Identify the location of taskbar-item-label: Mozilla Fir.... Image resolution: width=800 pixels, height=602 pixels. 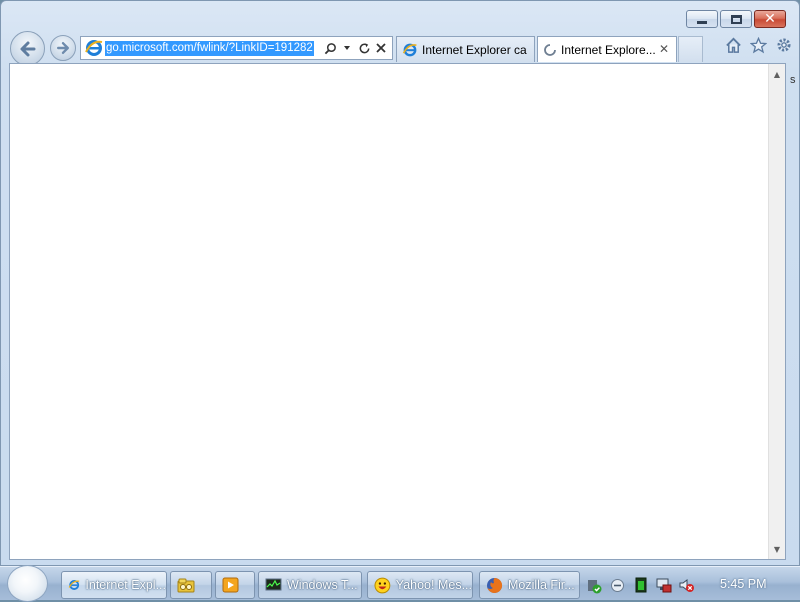
(541, 585).